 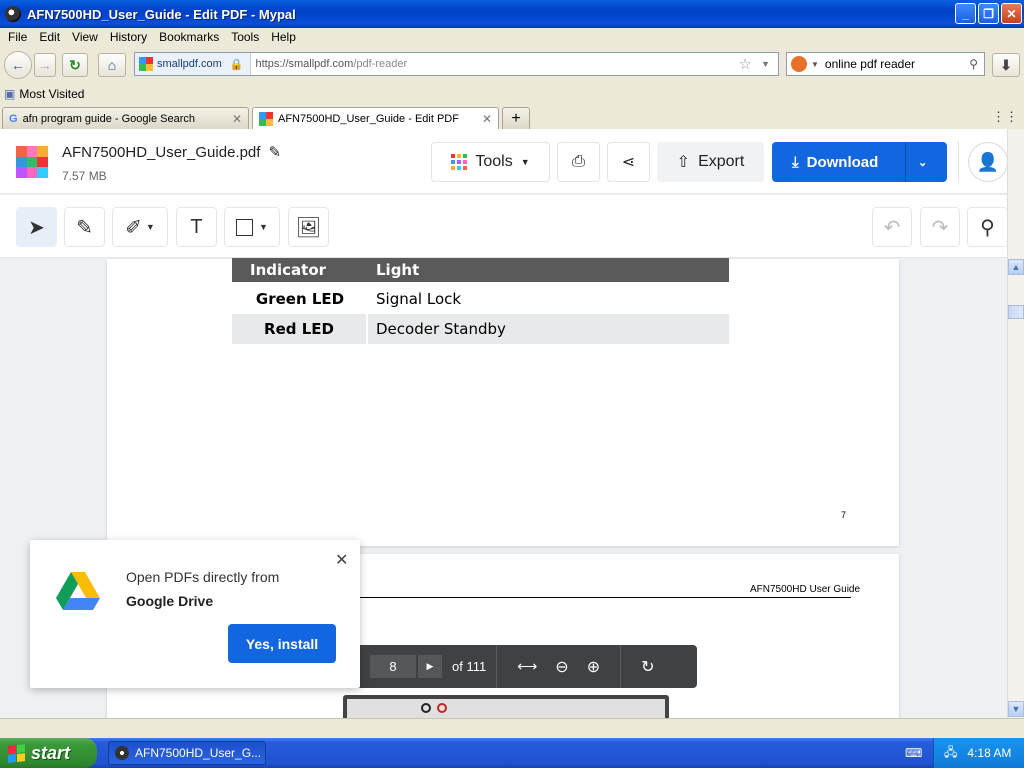 What do you see at coordinates (274, 152) in the screenshot?
I see `pencil-icon: ✎` at bounding box center [274, 152].